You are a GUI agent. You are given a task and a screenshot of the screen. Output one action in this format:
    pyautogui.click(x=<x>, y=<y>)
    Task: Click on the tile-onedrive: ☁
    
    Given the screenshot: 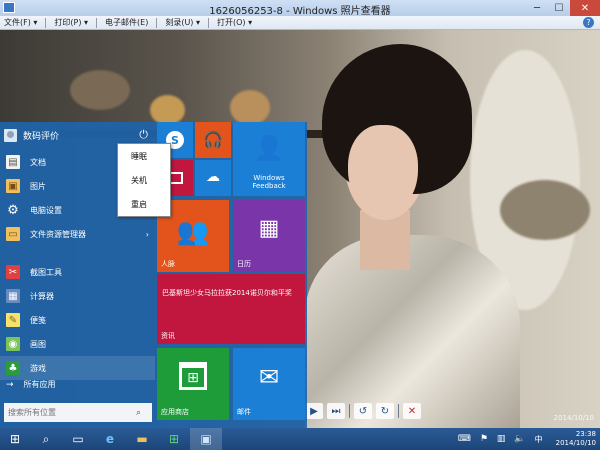 What is the action you would take?
    pyautogui.click(x=213, y=178)
    